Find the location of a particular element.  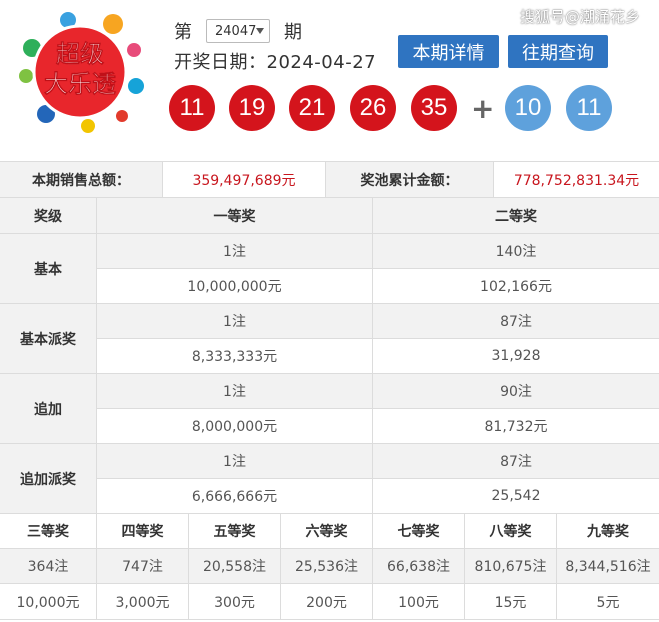

prize-row-name: 追加 is located at coordinates (48, 409).